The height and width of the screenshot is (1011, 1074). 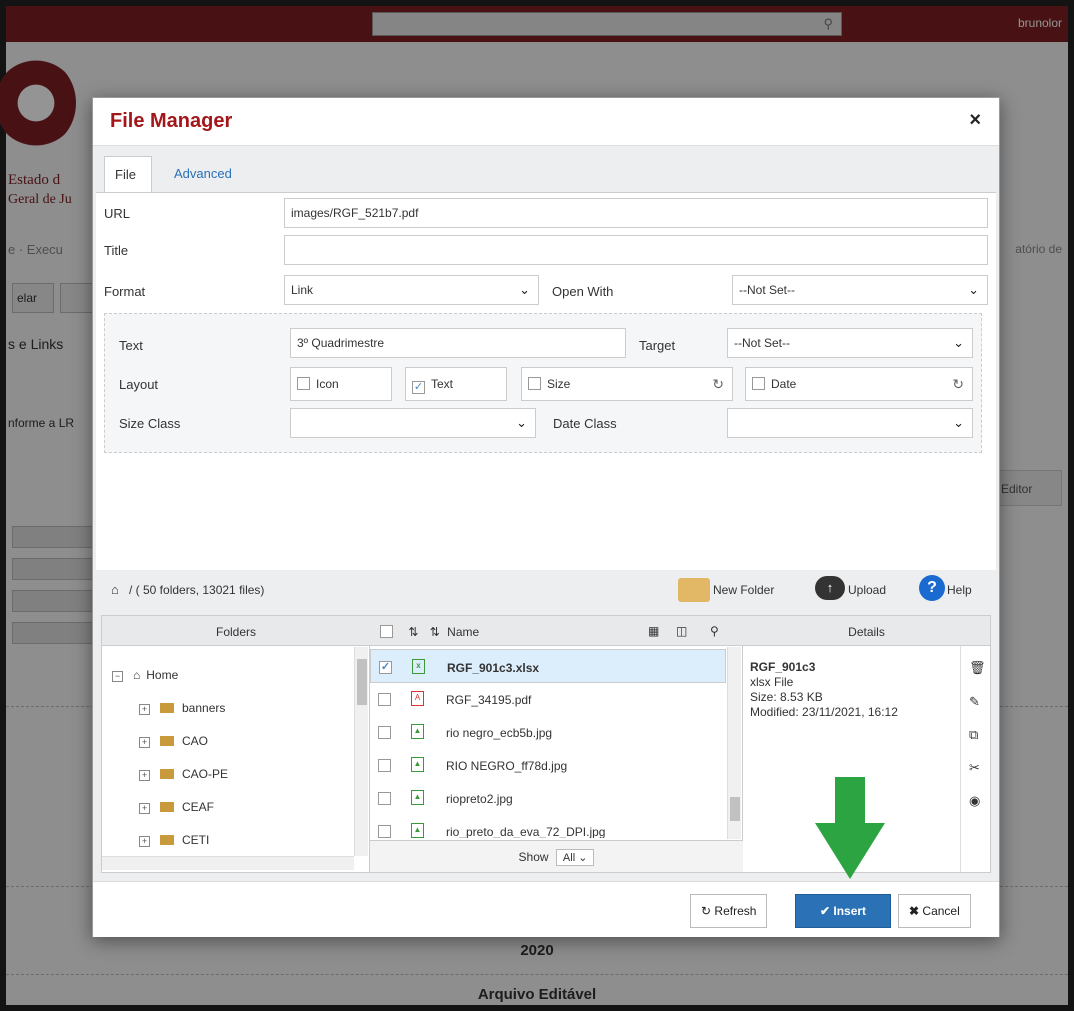 I want to click on details-header: Details, so click(x=866, y=631).